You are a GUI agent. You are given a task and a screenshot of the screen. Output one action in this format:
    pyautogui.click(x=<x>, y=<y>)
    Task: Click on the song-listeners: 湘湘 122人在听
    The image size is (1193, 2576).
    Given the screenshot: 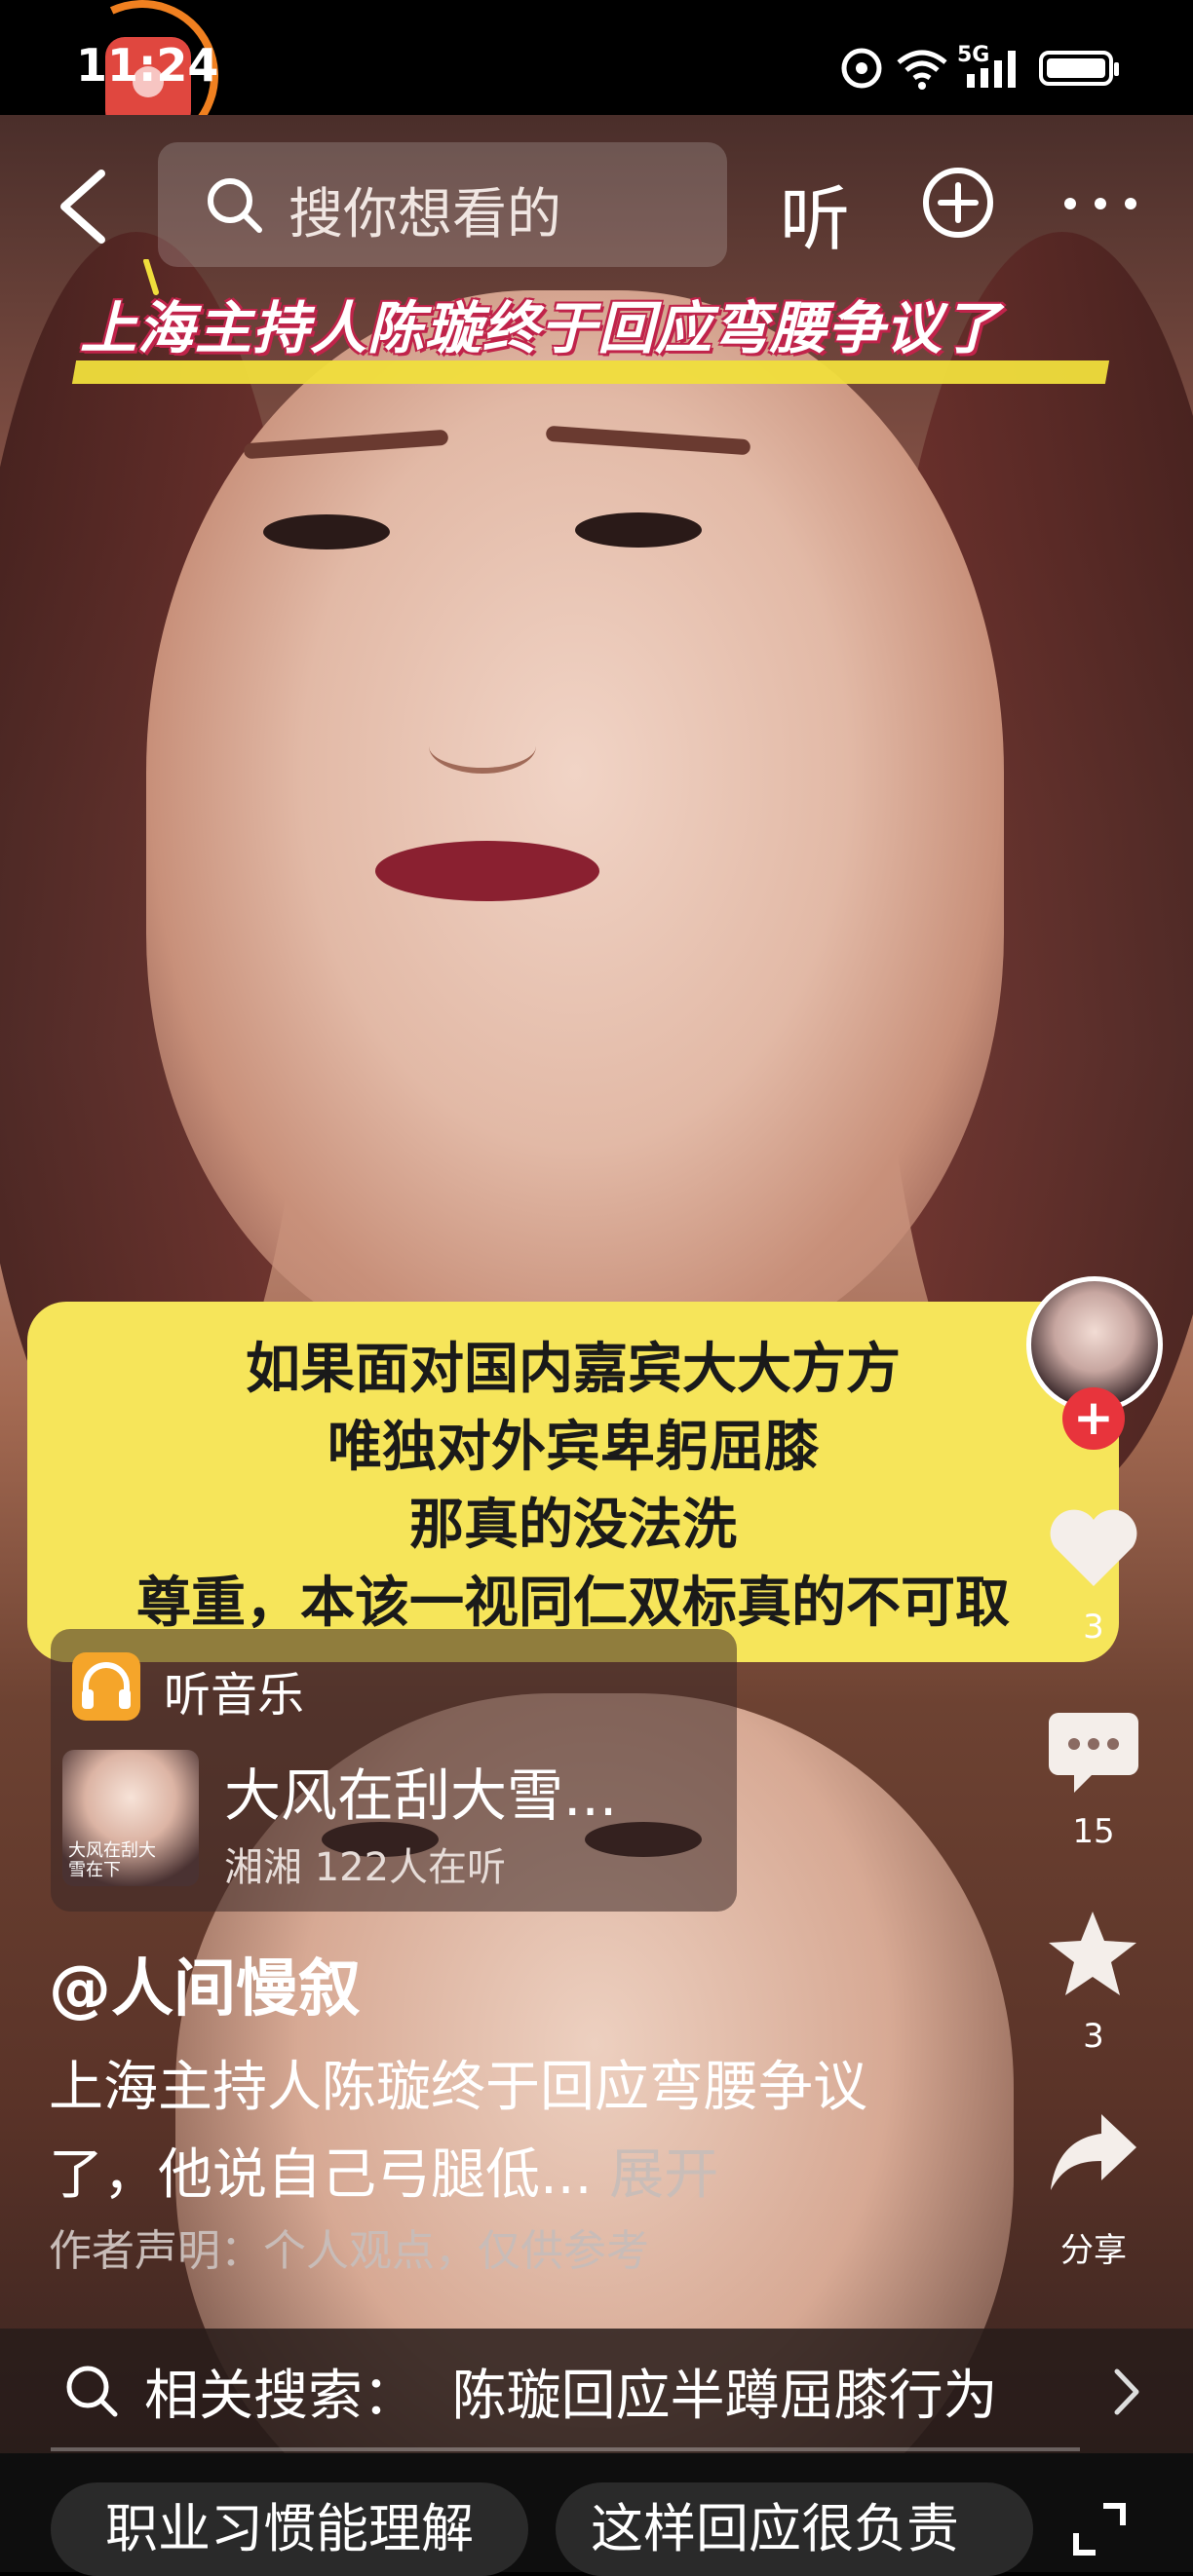 What is the action you would take?
    pyautogui.click(x=365, y=1867)
    